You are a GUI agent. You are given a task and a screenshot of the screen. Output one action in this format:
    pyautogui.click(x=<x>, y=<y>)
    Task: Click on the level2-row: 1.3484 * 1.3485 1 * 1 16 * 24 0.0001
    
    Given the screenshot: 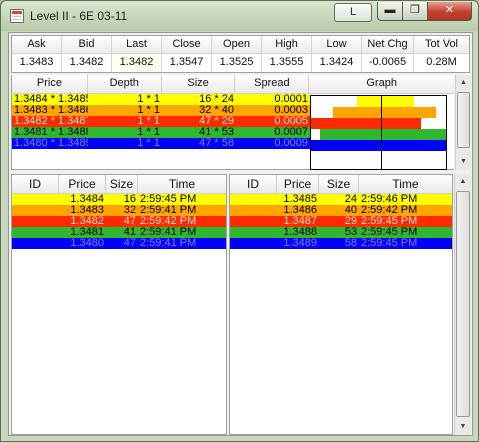 What is the action you would take?
    pyautogui.click(x=161, y=99)
    